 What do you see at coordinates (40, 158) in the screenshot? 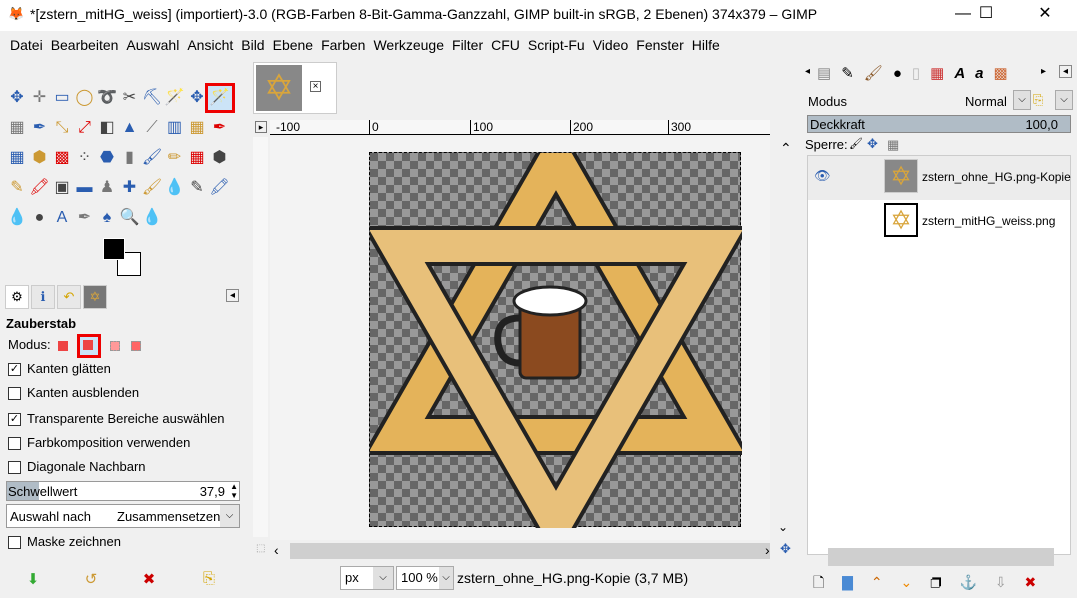
I see `tool-icon: ⬢` at bounding box center [40, 158].